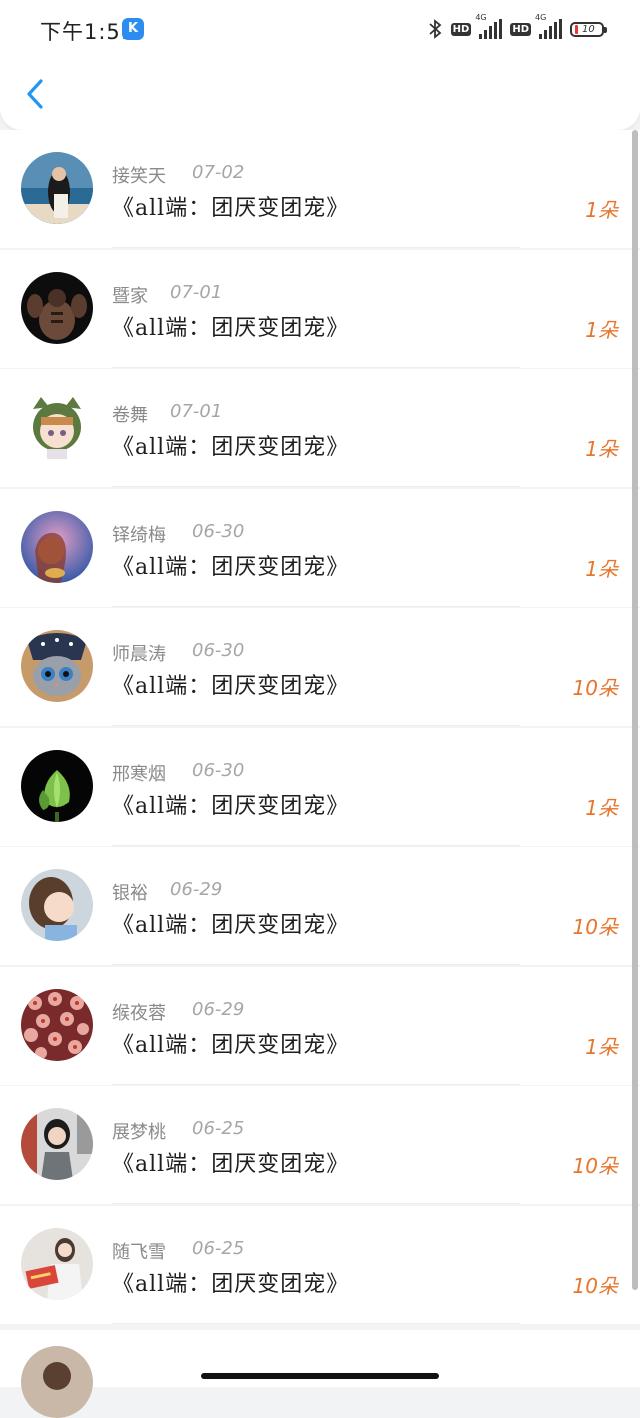 The width and height of the screenshot is (640, 1418). Describe the element at coordinates (139, 1252) in the screenshot. I see `user-name: 随飞雪` at that location.